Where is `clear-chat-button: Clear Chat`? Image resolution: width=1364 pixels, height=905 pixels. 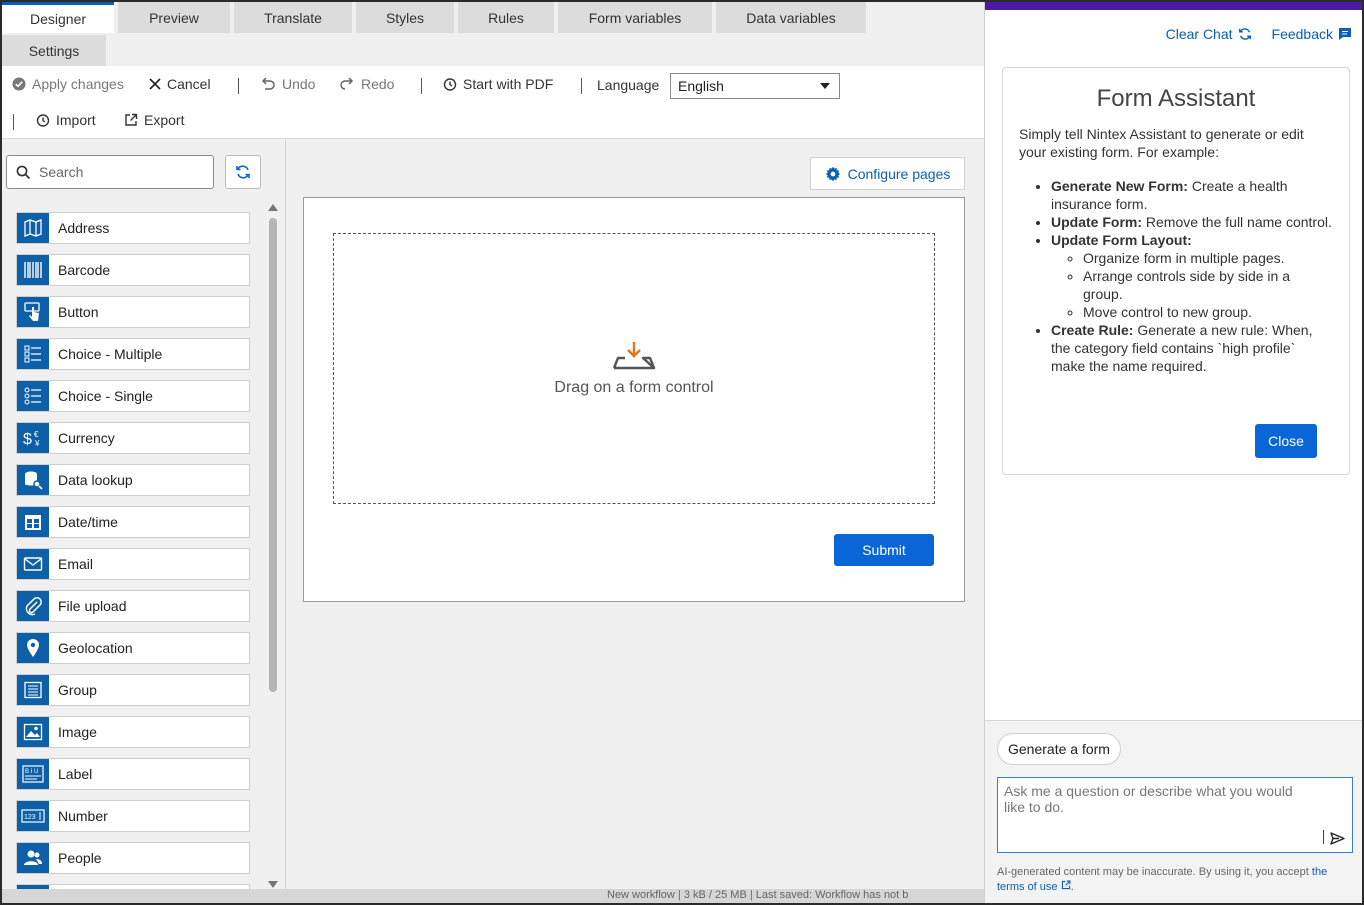 clear-chat-button: Clear Chat is located at coordinates (1209, 34).